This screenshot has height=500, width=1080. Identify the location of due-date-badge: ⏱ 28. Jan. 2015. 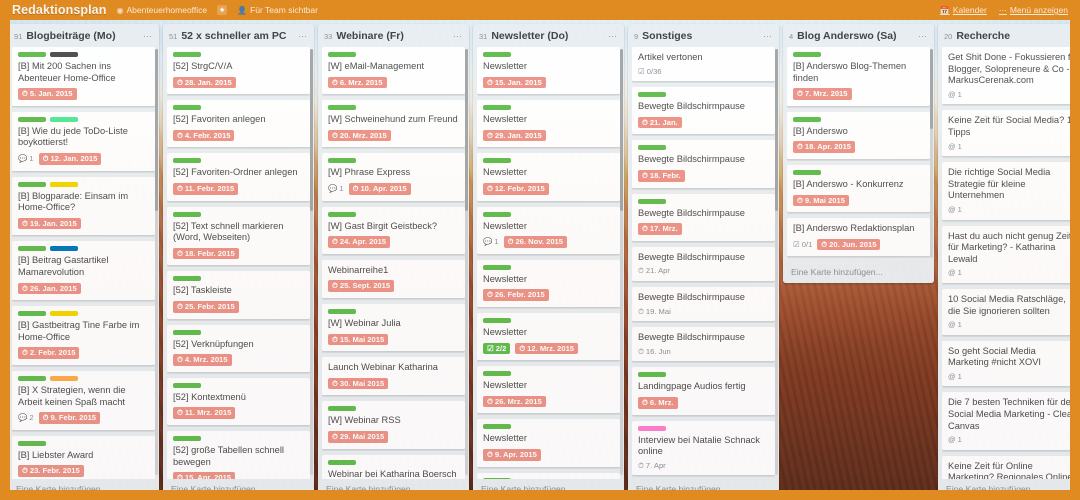
(204, 82).